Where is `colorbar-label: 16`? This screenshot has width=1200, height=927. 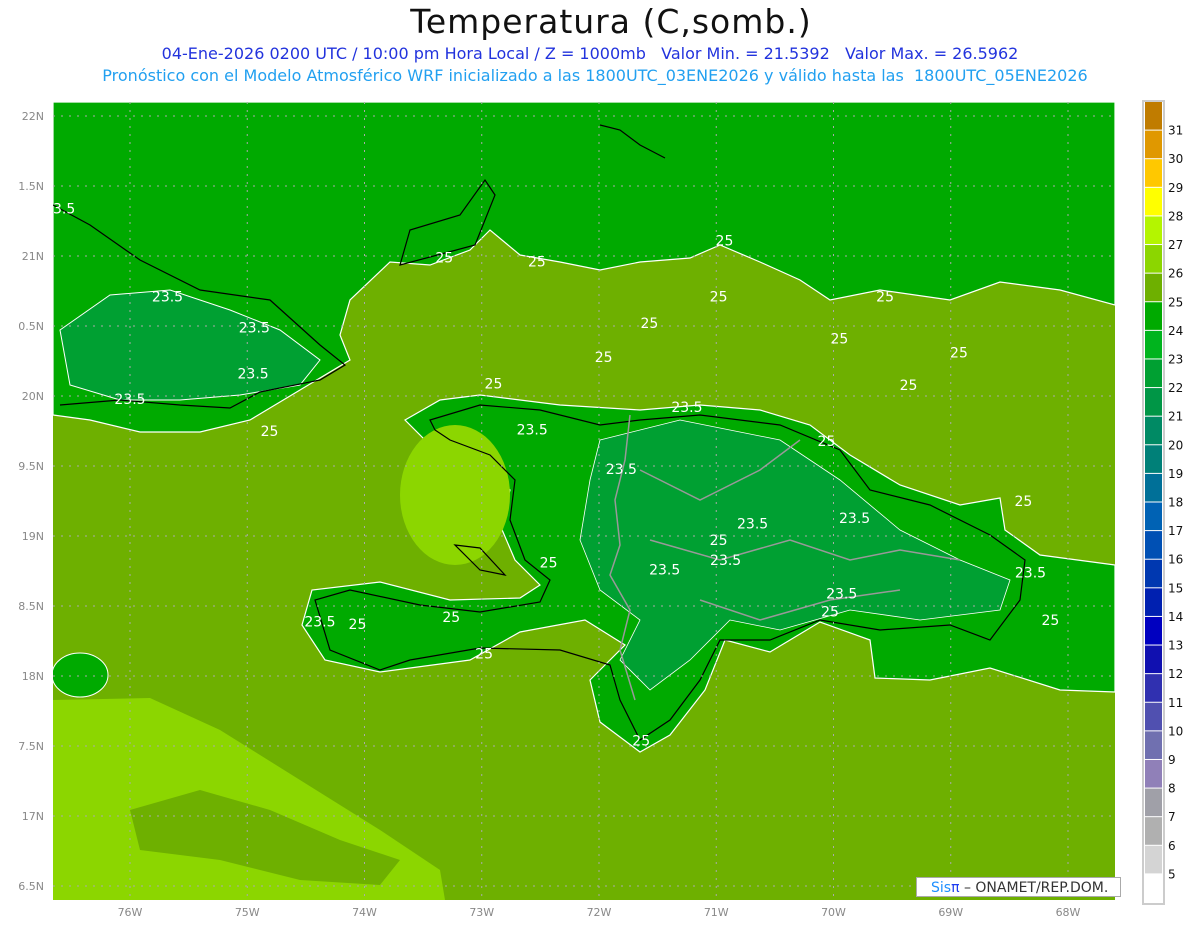 colorbar-label: 16 is located at coordinates (1175, 560).